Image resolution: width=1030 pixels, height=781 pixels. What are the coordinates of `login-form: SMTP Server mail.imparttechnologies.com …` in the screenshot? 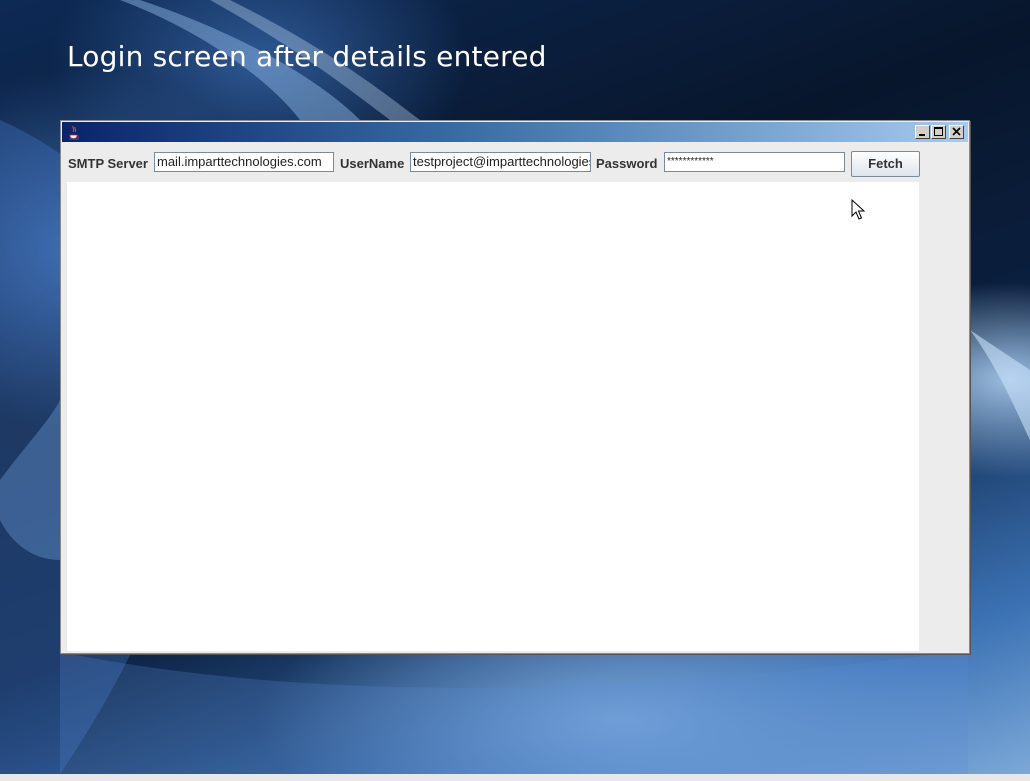 It's located at (515, 164).